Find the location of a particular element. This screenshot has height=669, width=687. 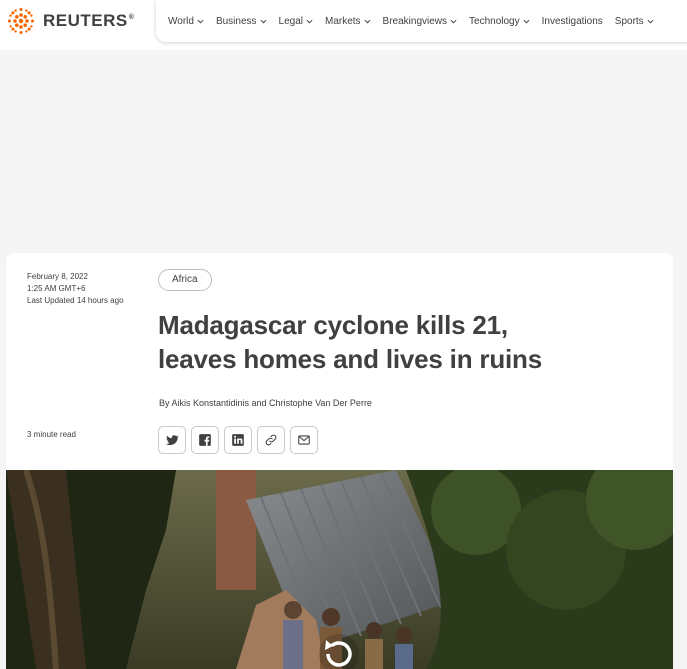

nav-item-label: Legal is located at coordinates (290, 21).